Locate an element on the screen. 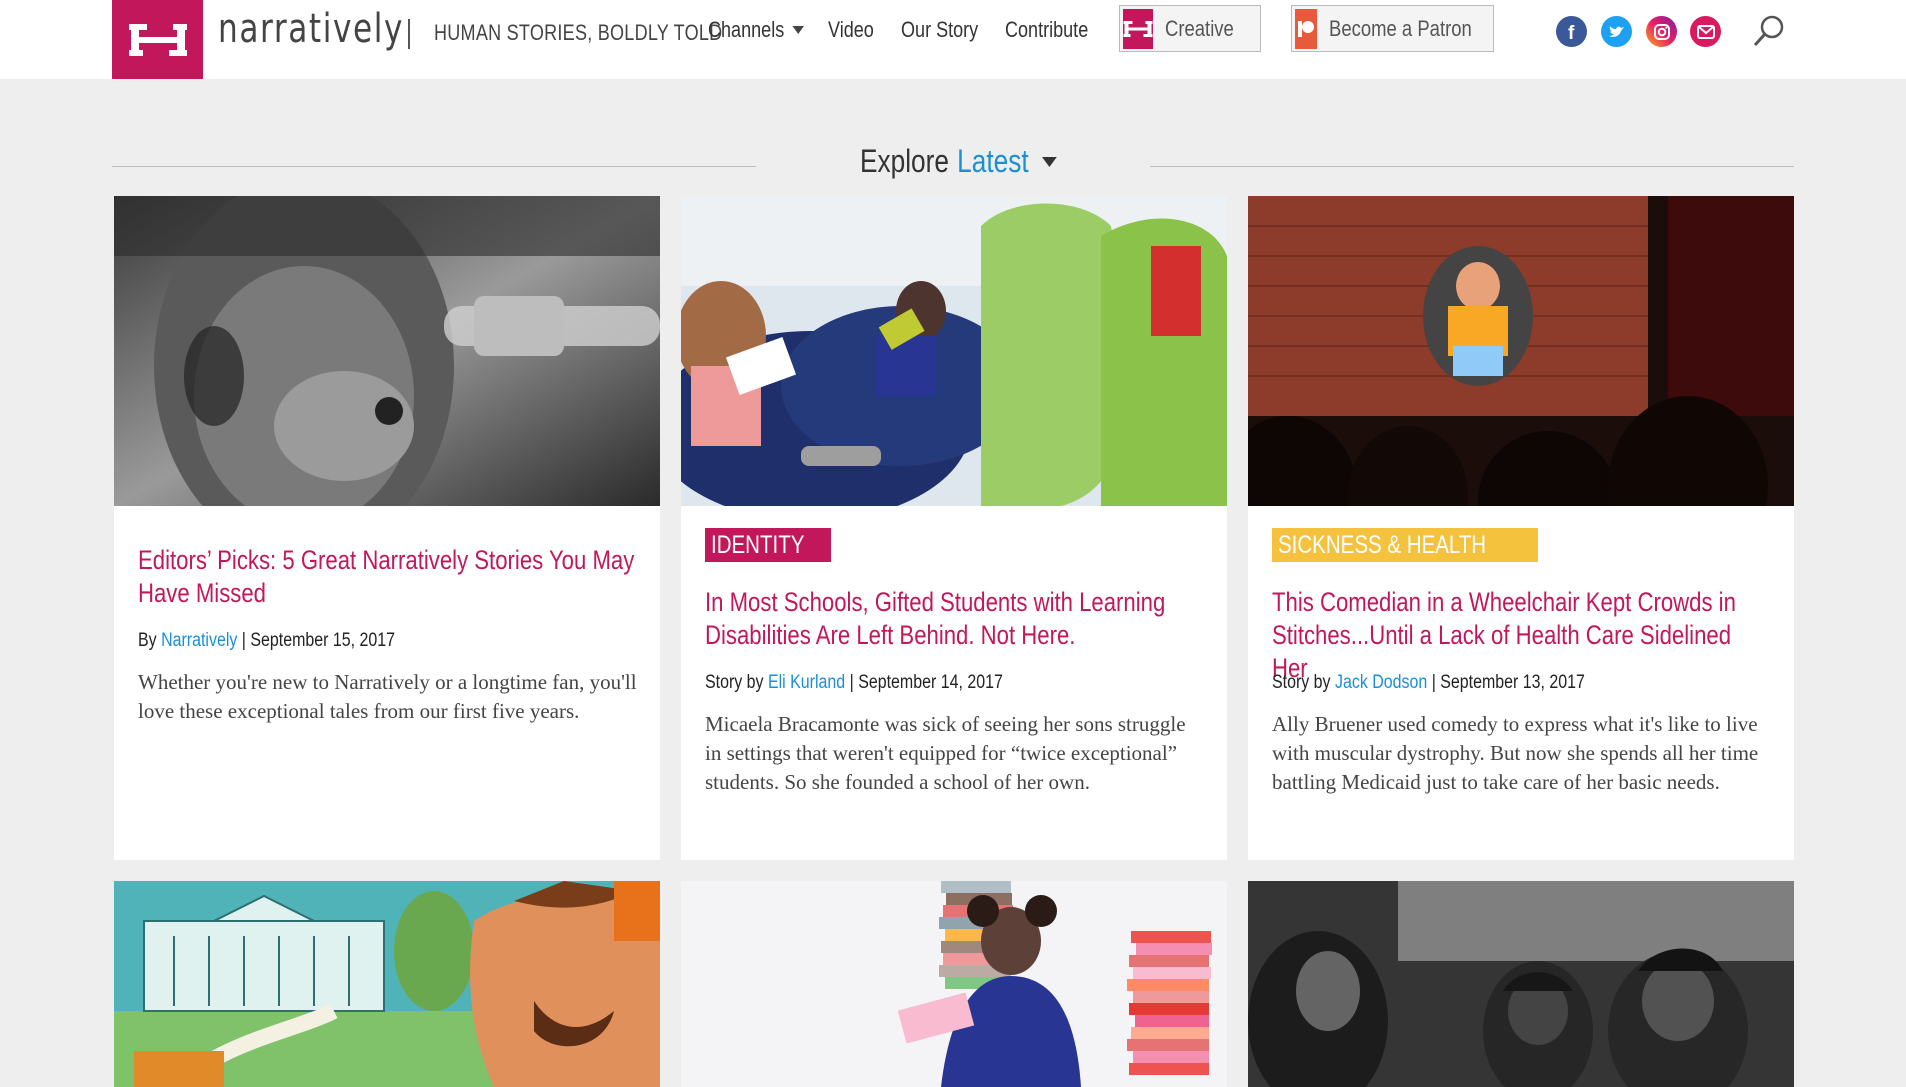  nav-video-label: Video is located at coordinates (851, 29).